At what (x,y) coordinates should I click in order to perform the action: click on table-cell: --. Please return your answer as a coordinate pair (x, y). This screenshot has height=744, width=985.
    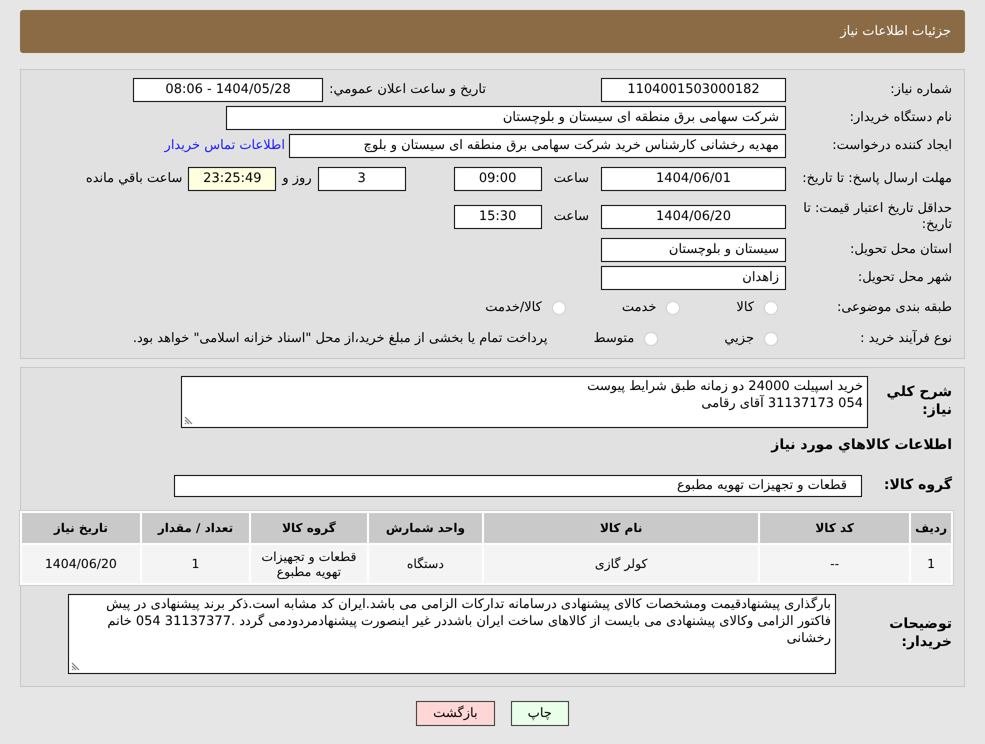
    Looking at the image, I should click on (835, 563).